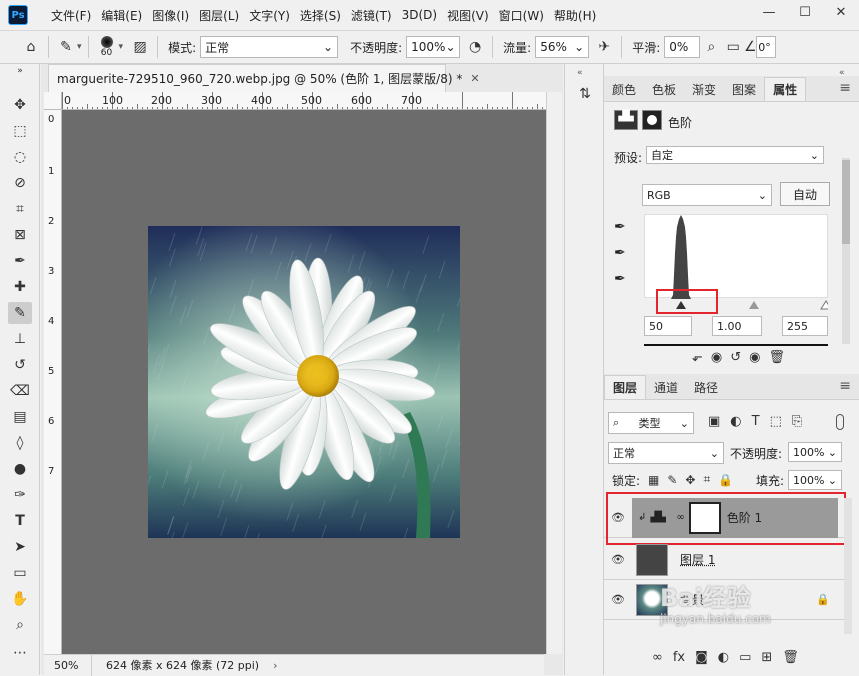 The height and width of the screenshot is (676, 859). Describe the element at coordinates (121, 15) in the screenshot. I see `menu-edit: 编辑(E)` at that location.